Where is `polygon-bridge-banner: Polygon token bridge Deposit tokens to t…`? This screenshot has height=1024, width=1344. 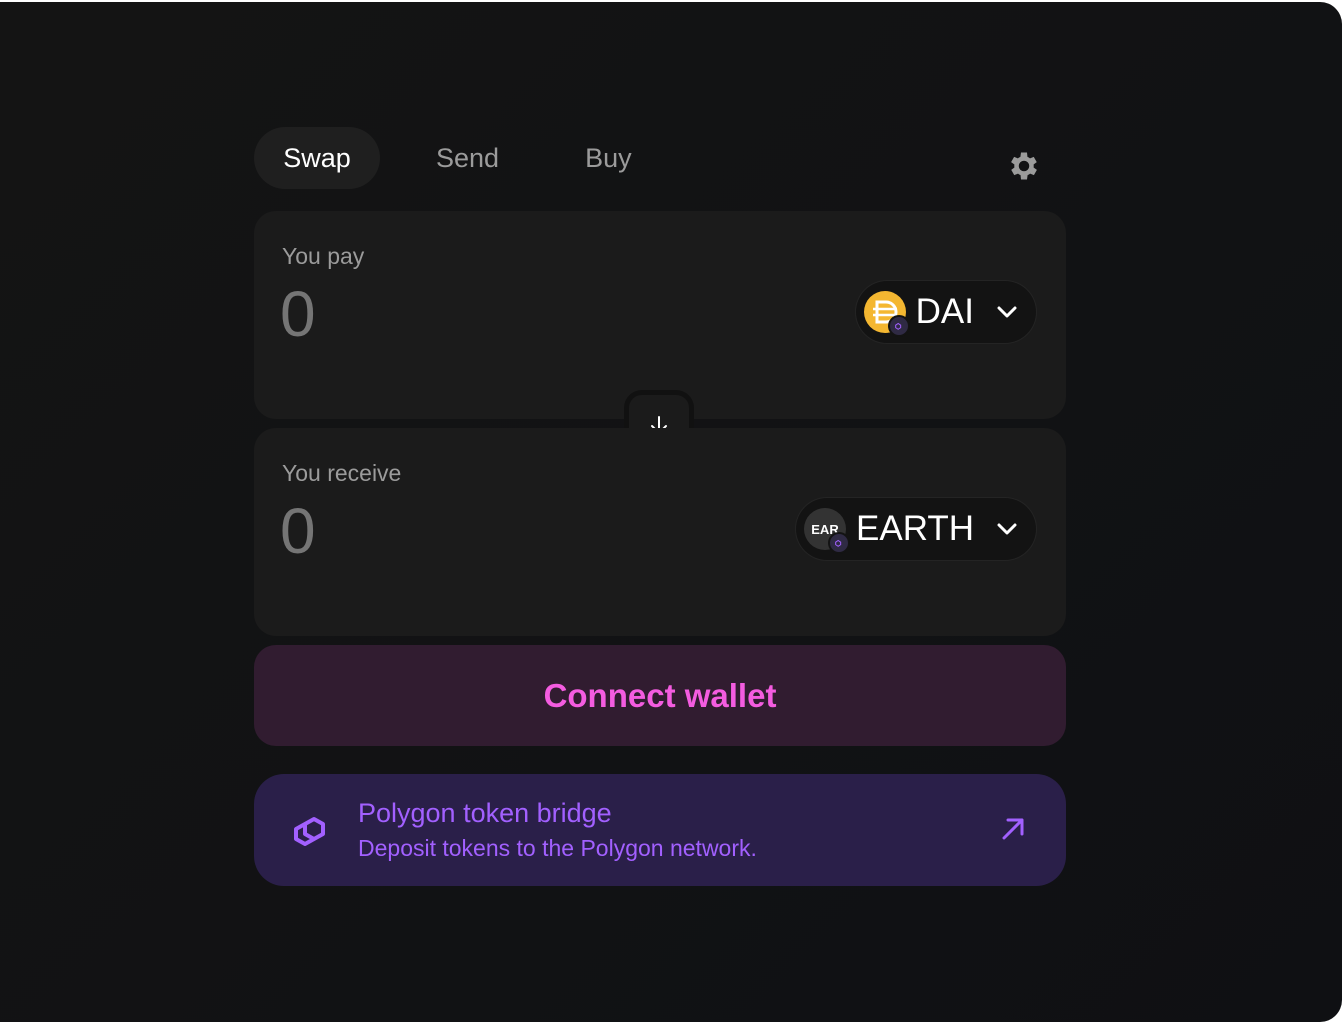
polygon-bridge-banner: Polygon token bridge Deposit tokens to t… is located at coordinates (660, 830).